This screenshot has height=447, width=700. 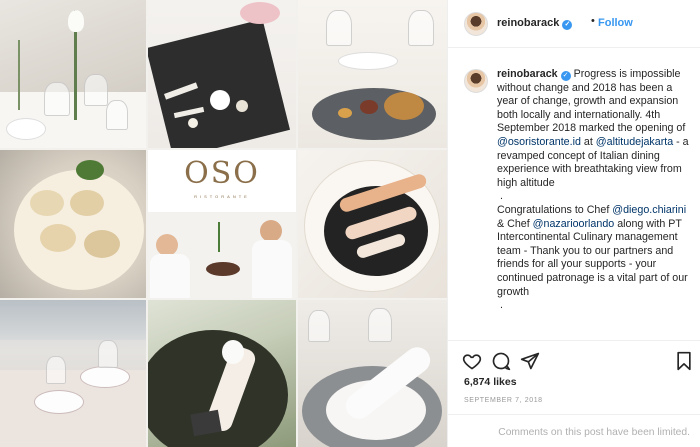 I want to click on chef-left, so click(x=167, y=245).